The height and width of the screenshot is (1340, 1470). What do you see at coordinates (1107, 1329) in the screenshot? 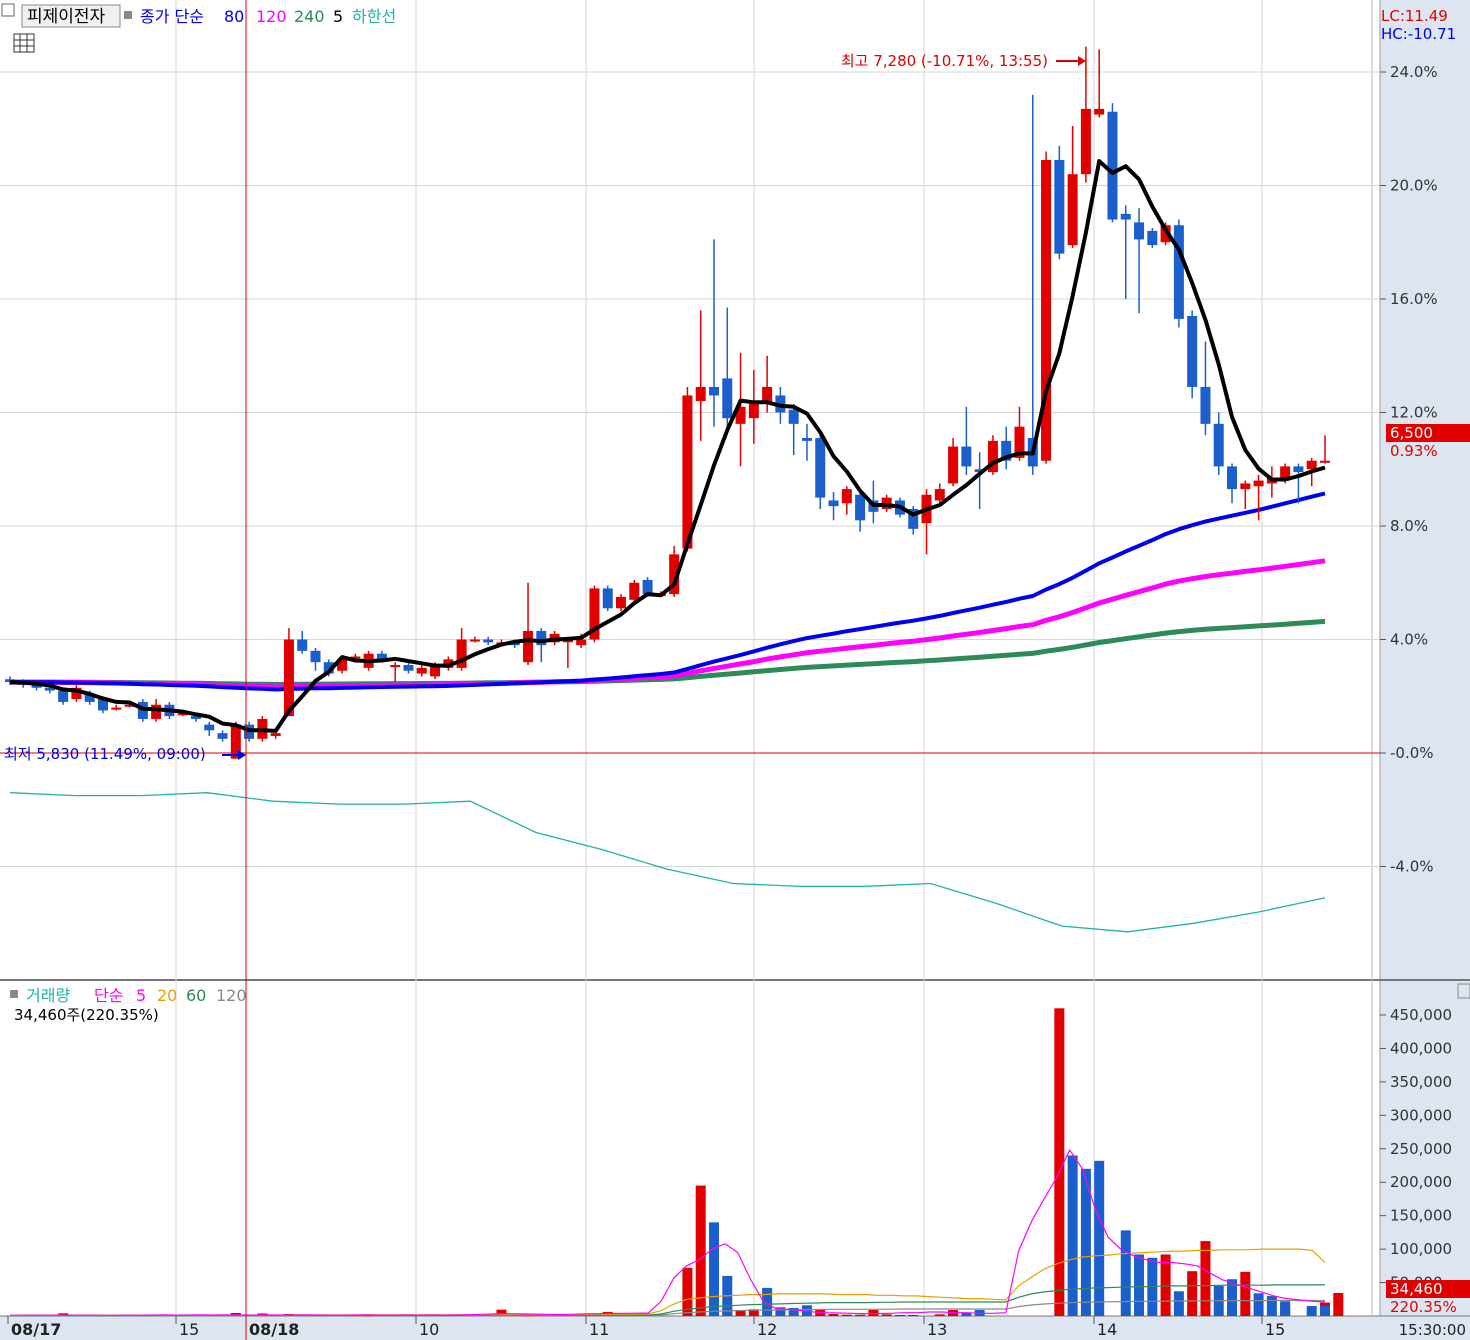
I see `x-tick-label: 14` at bounding box center [1107, 1329].